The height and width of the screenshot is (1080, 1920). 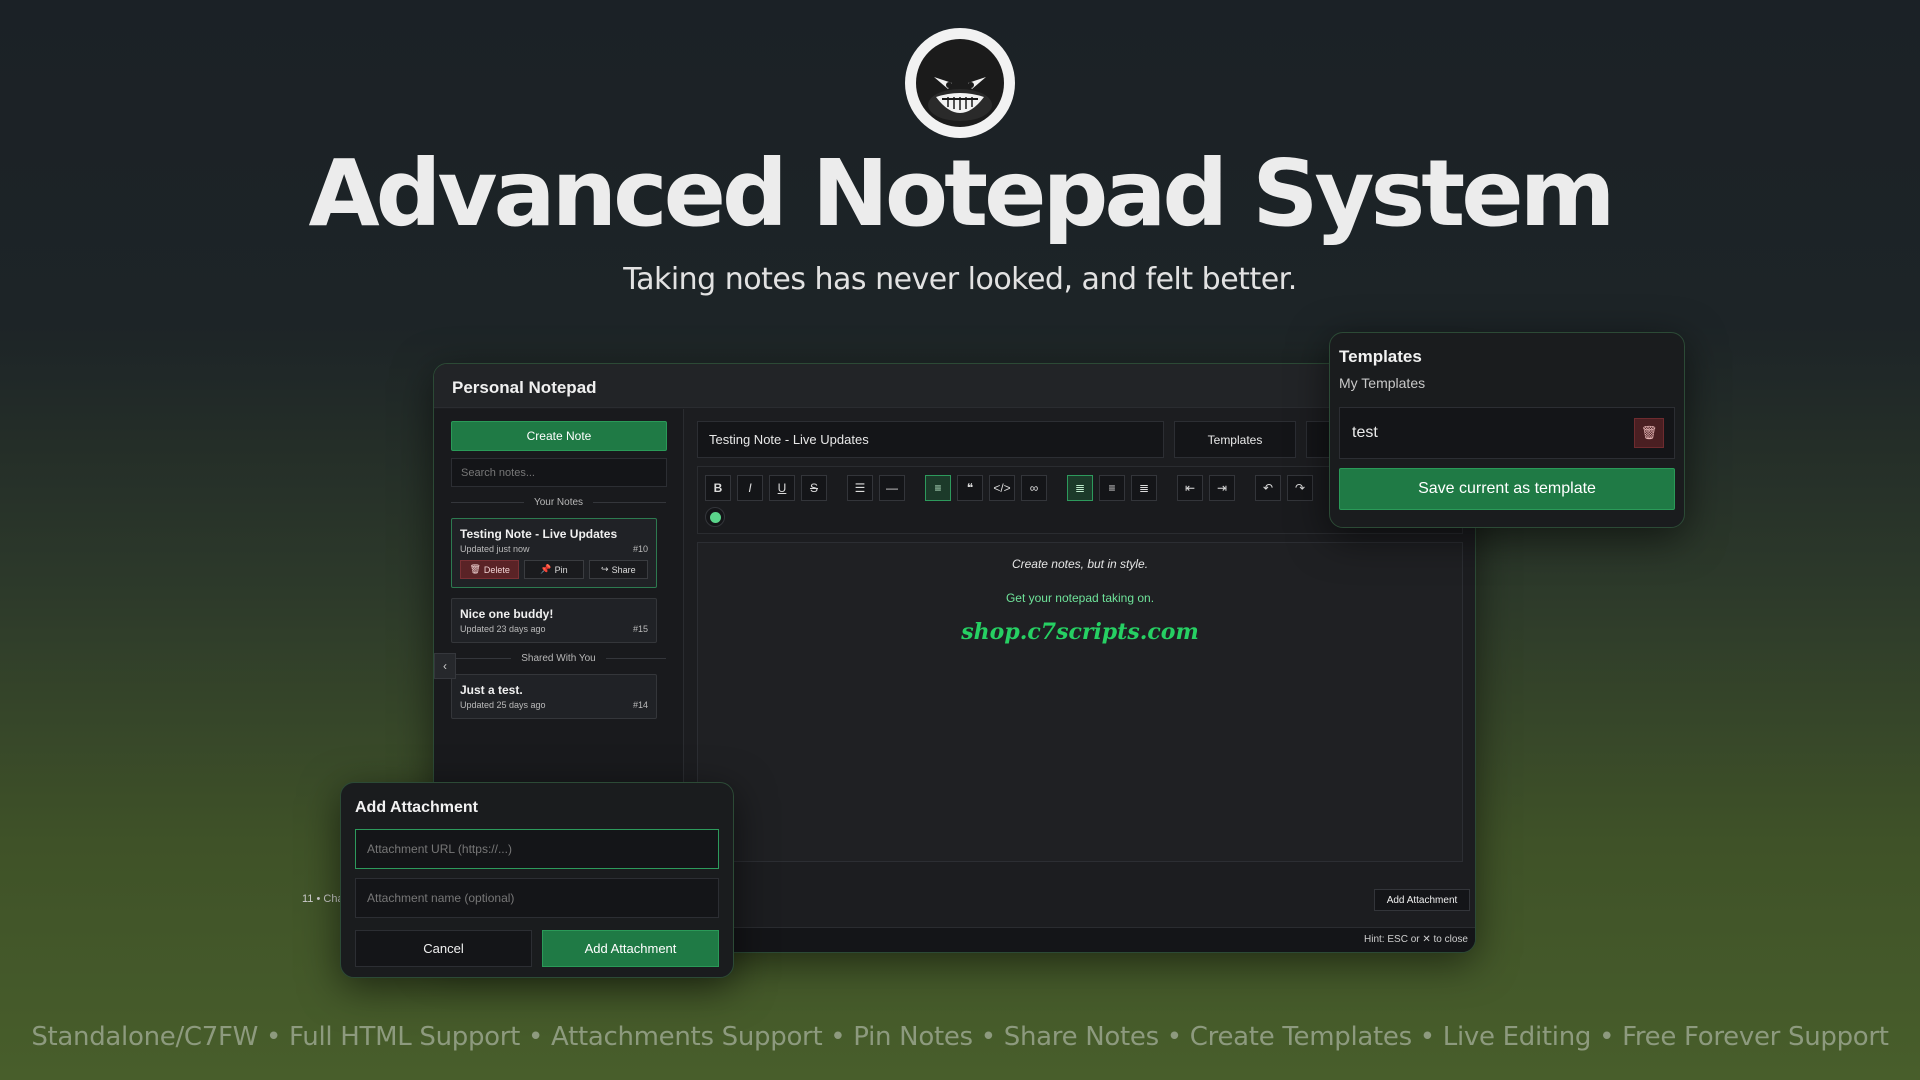 What do you see at coordinates (559, 472) in the screenshot?
I see `search-input` at bounding box center [559, 472].